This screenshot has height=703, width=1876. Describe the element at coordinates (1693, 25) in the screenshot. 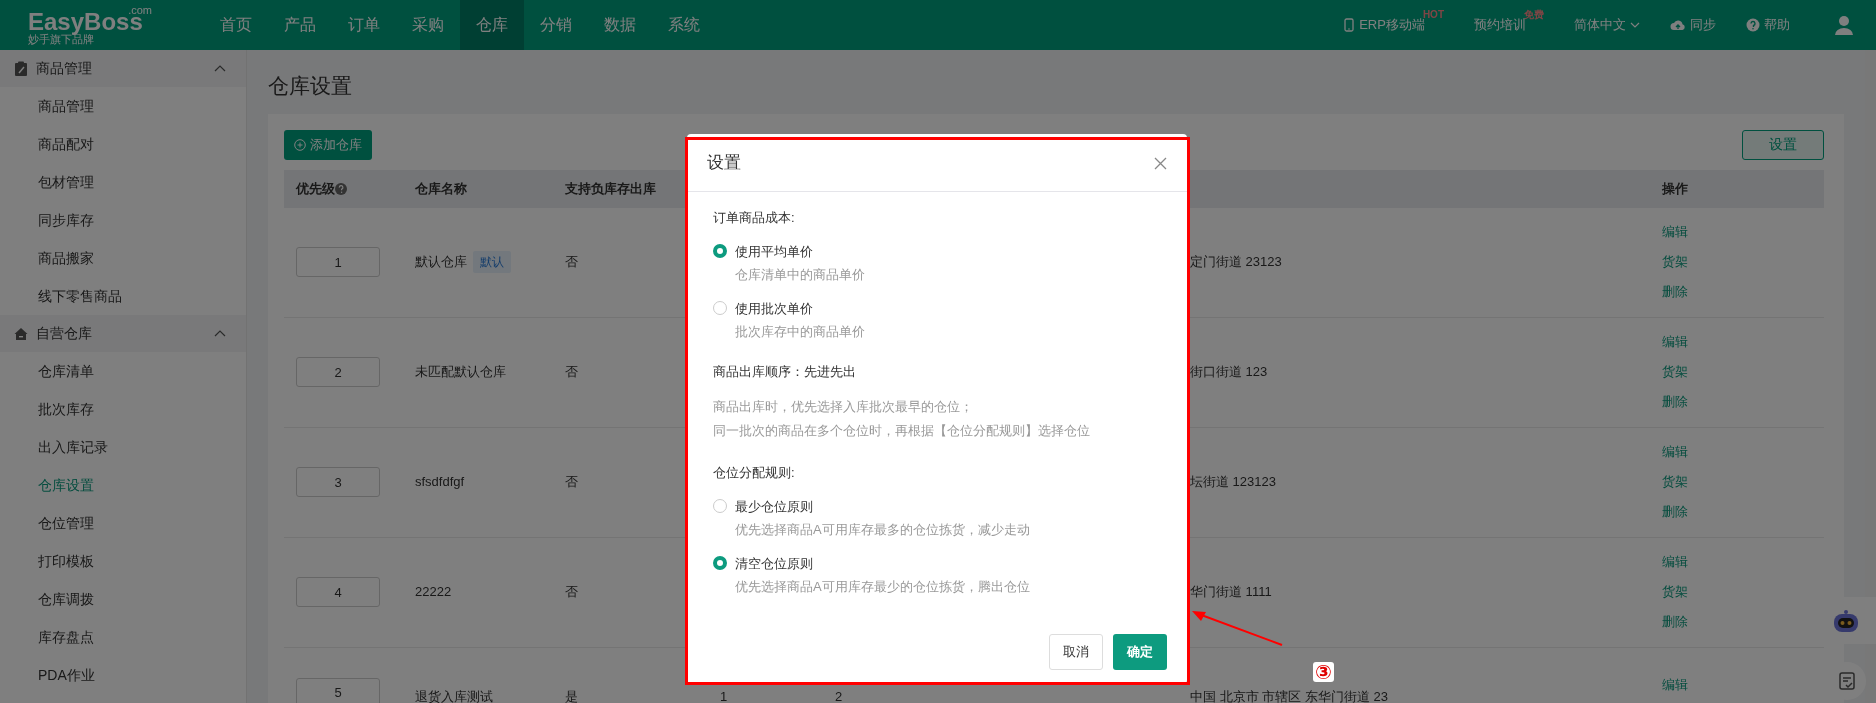

I see `header-link: 同步` at that location.